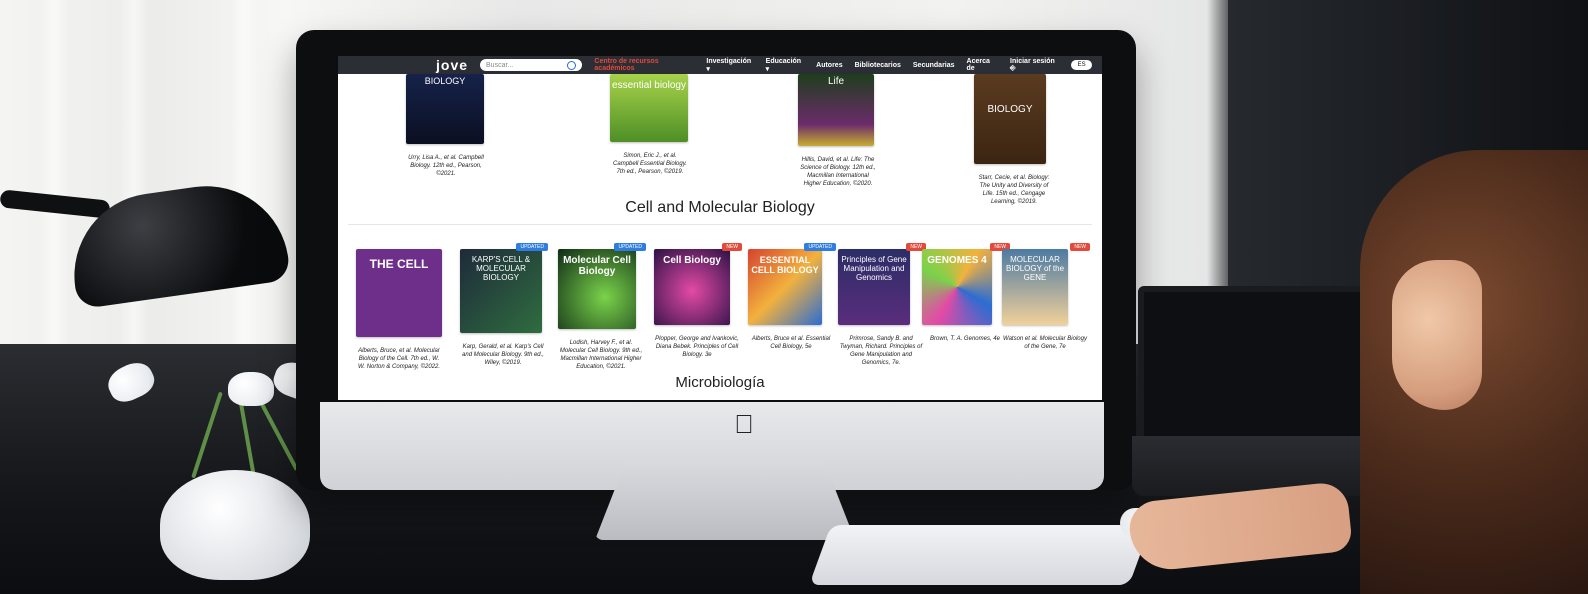 This screenshot has width=1588, height=594. I want to click on keyboard, so click(980, 555).